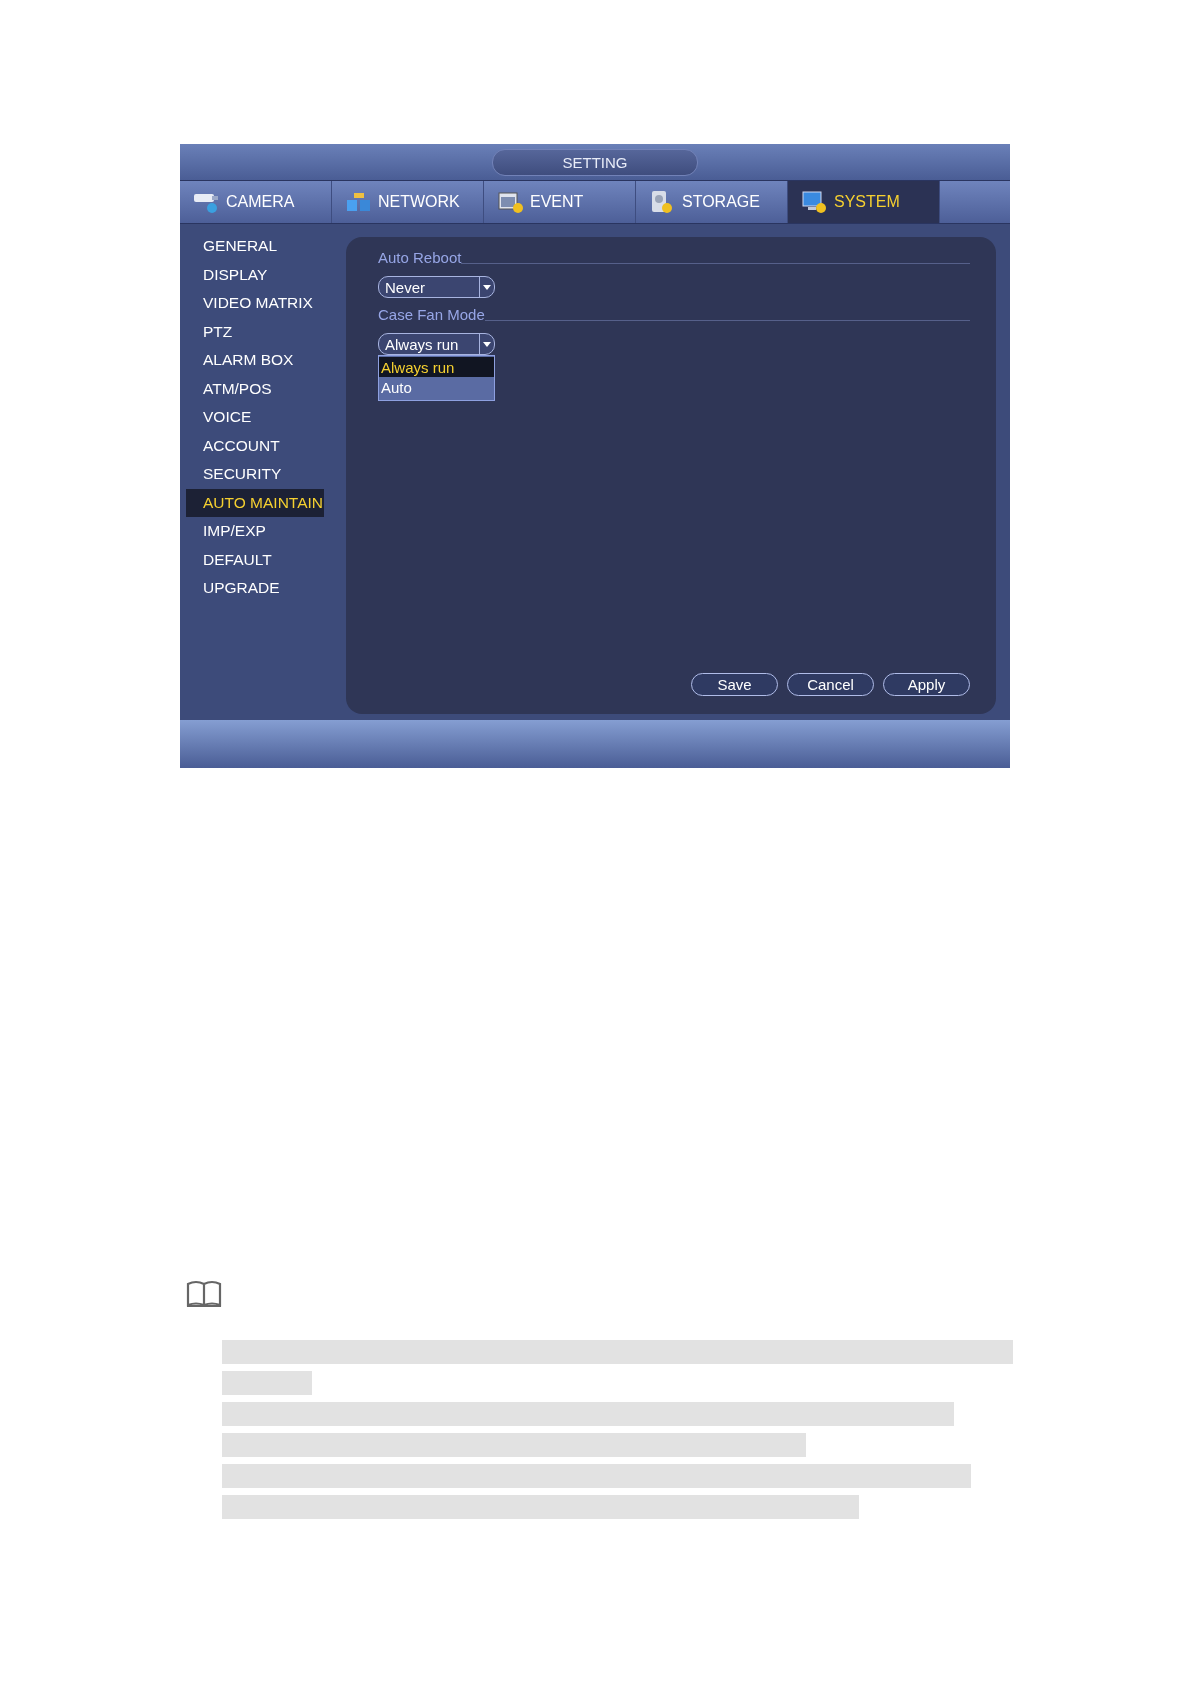 The height and width of the screenshot is (1684, 1191). I want to click on section-label: Auto Reboot, so click(420, 257).